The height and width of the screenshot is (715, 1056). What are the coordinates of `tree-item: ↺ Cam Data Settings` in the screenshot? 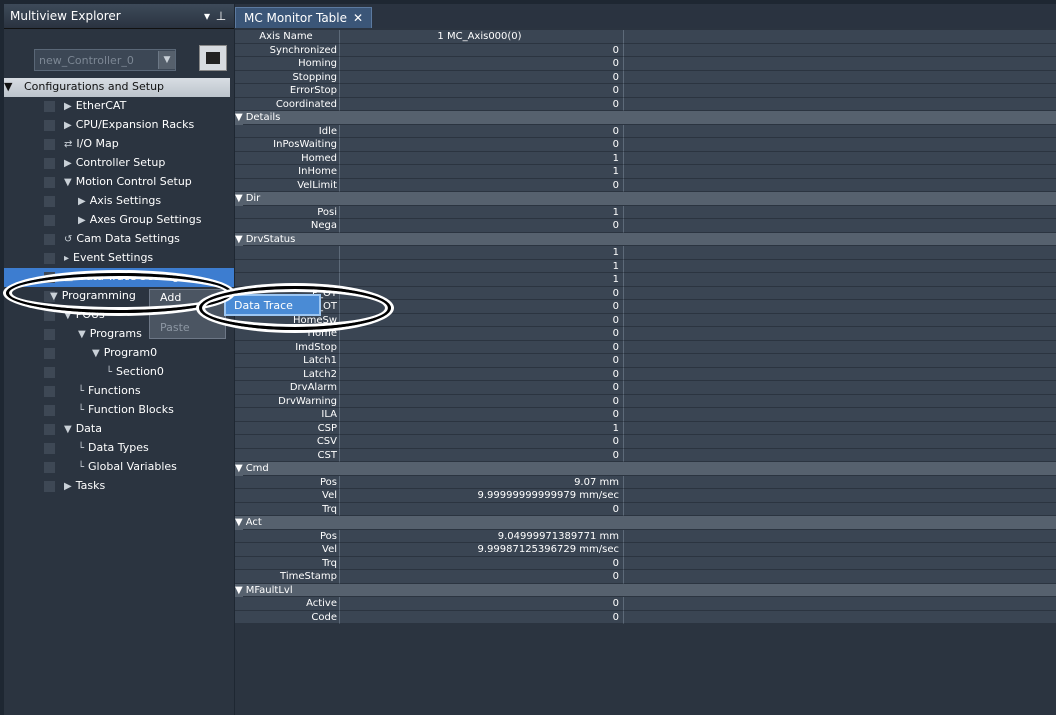 It's located at (119, 239).